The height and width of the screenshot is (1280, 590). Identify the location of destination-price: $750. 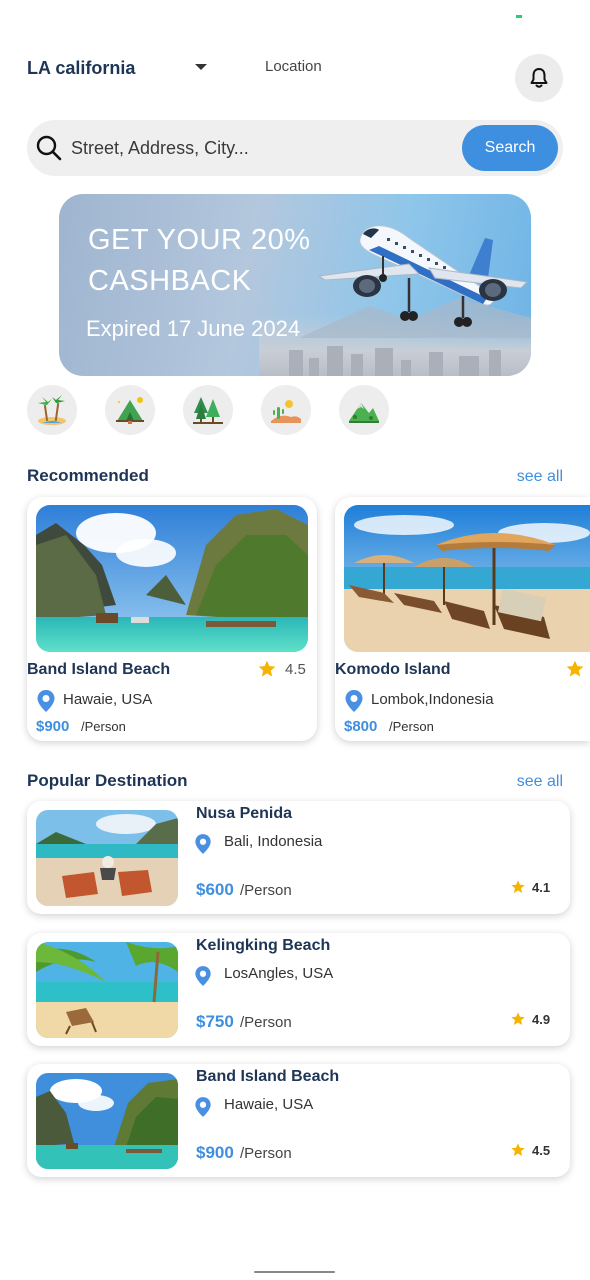
(215, 1021).